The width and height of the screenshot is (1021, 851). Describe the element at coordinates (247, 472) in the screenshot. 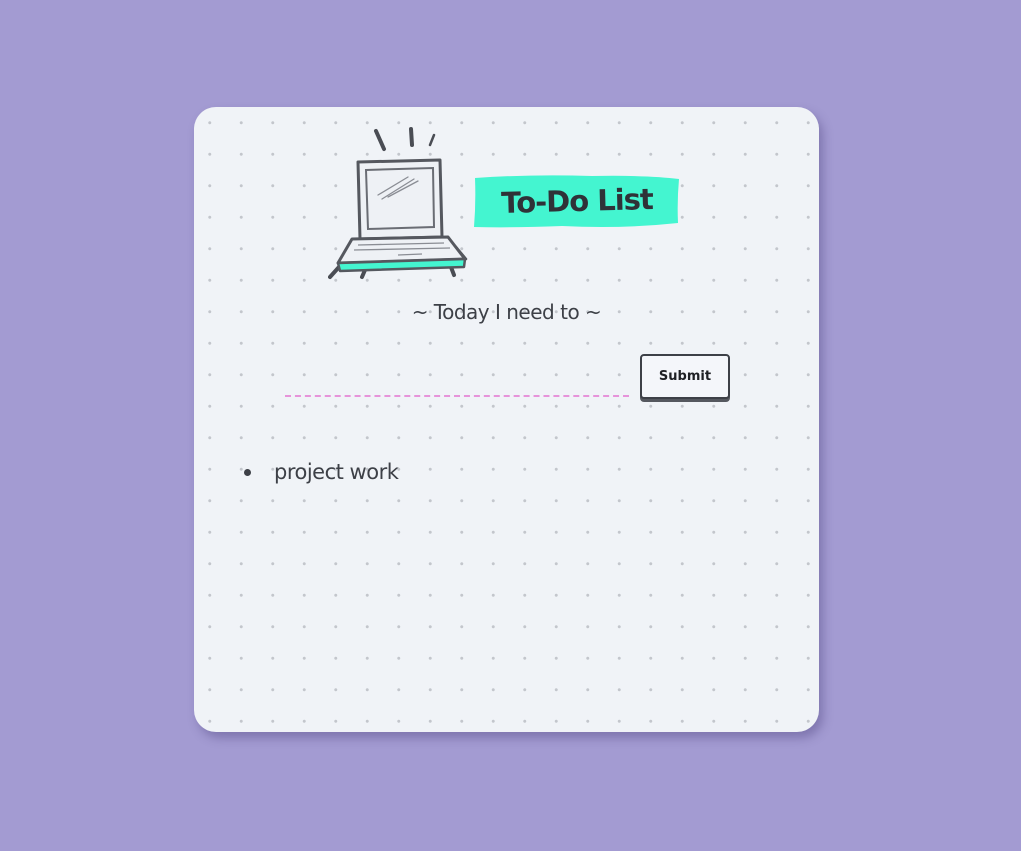

I see `bullet-icon` at that location.